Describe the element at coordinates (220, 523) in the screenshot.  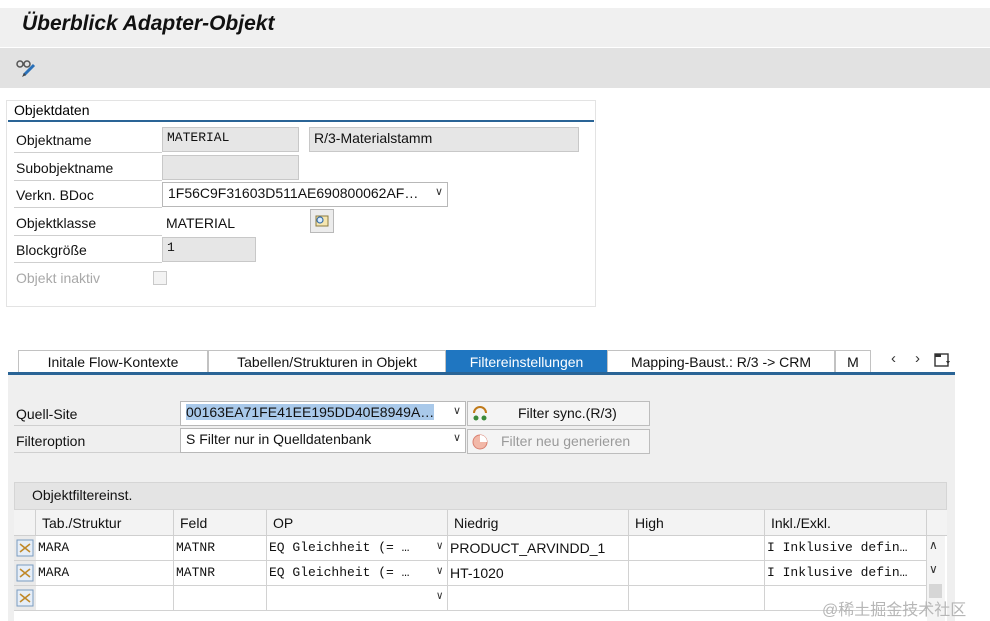
I see `column-header: Feld` at that location.